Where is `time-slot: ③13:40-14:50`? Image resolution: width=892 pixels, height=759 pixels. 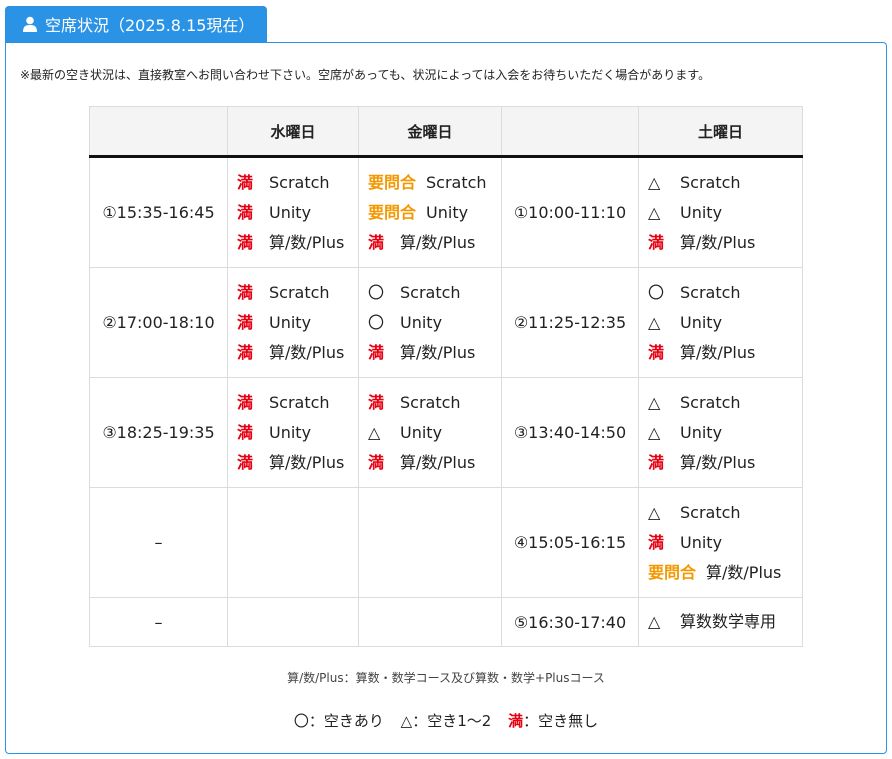
time-slot: ③13:40-14:50 is located at coordinates (570, 432).